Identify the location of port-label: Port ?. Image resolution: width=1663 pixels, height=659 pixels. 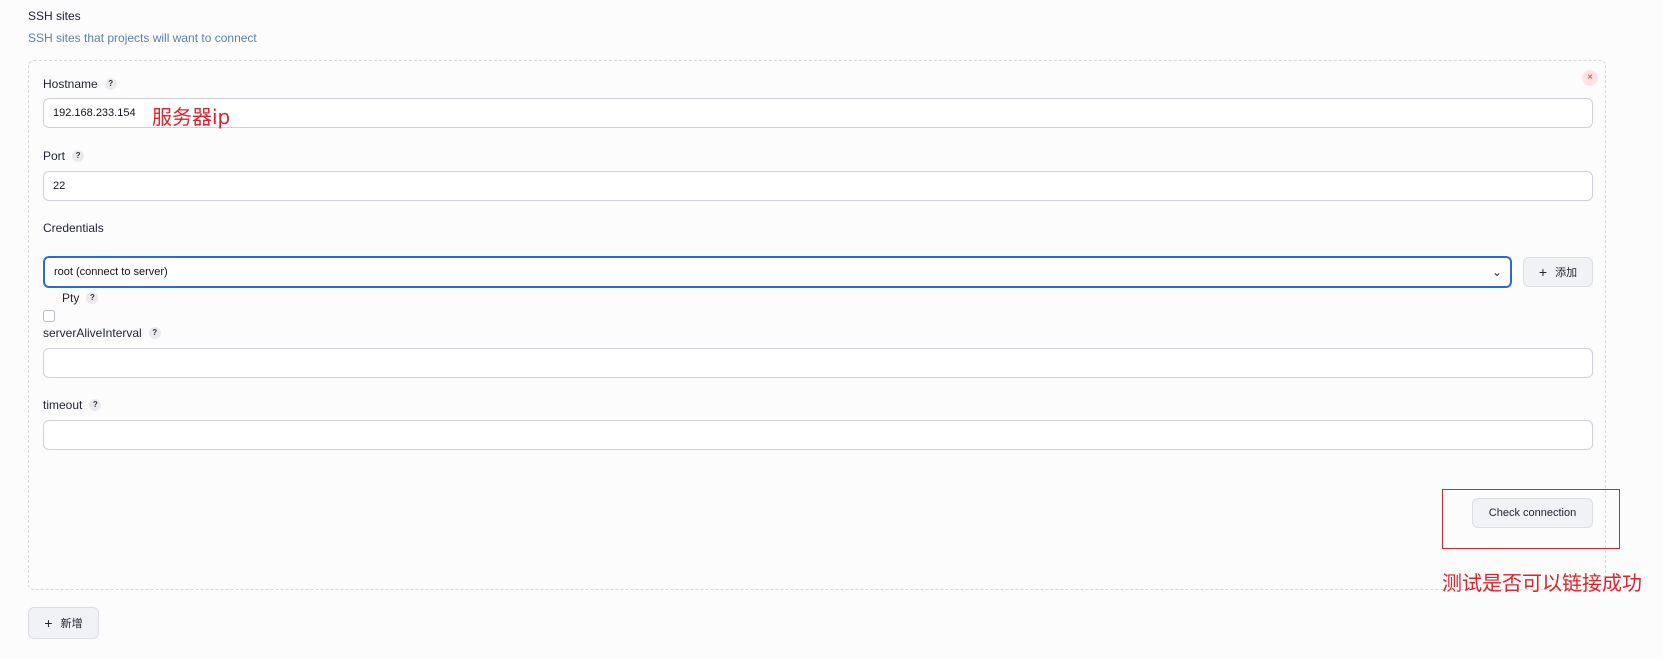
(64, 156).